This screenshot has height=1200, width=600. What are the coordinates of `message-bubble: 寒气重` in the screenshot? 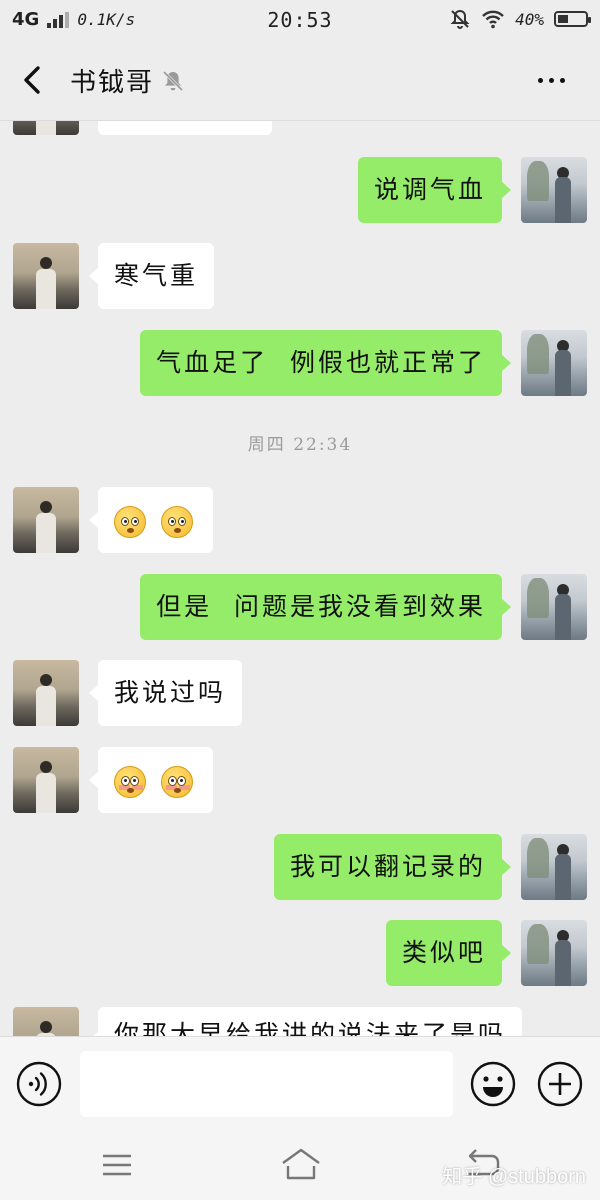 It's located at (151, 276).